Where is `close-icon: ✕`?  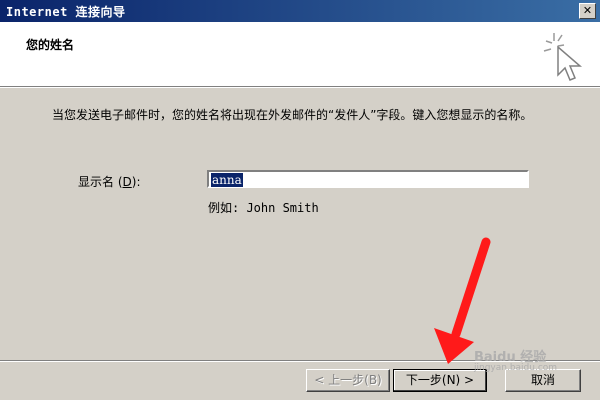
close-icon: ✕ is located at coordinates (587, 10).